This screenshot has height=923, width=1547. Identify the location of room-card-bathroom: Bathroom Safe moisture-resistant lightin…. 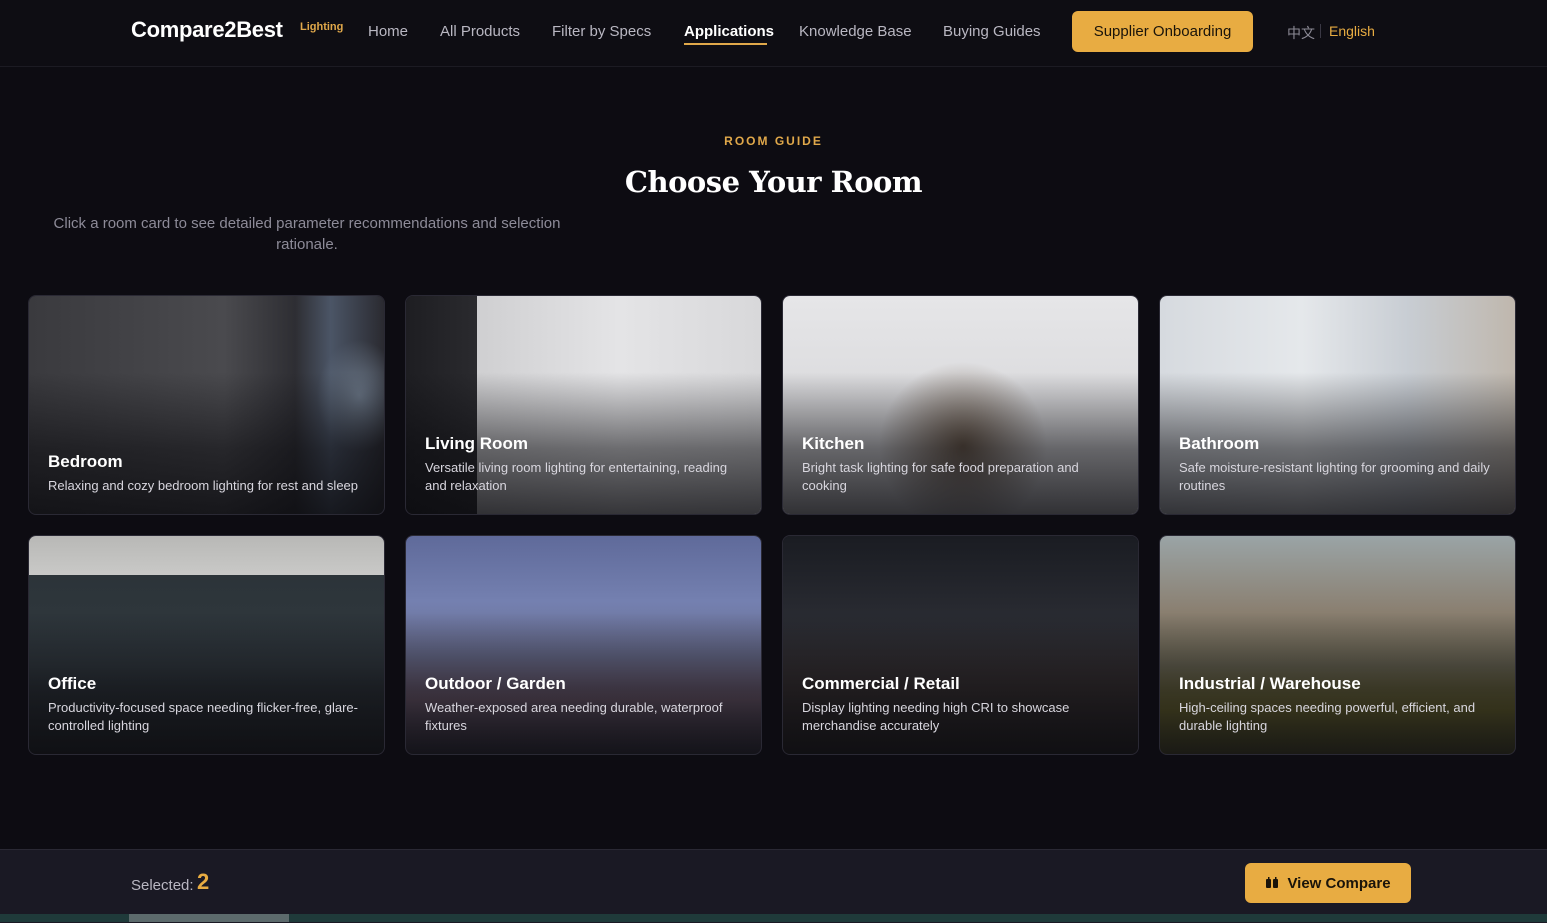
(1337, 405).